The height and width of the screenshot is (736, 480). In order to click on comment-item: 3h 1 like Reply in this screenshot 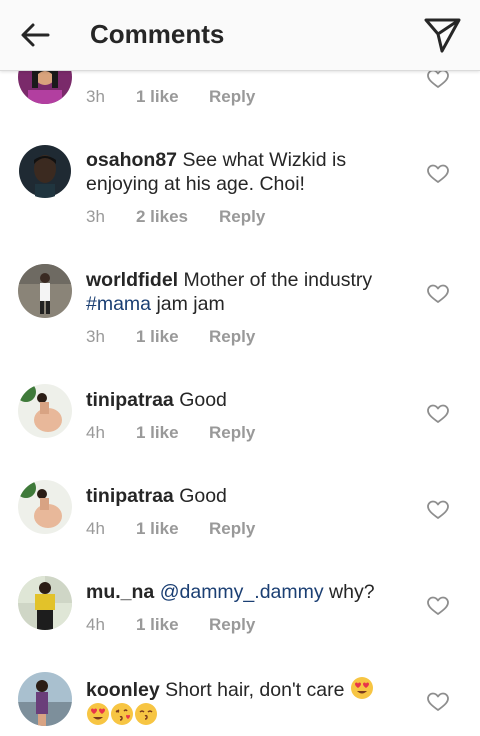, I will do `click(240, 105)`.